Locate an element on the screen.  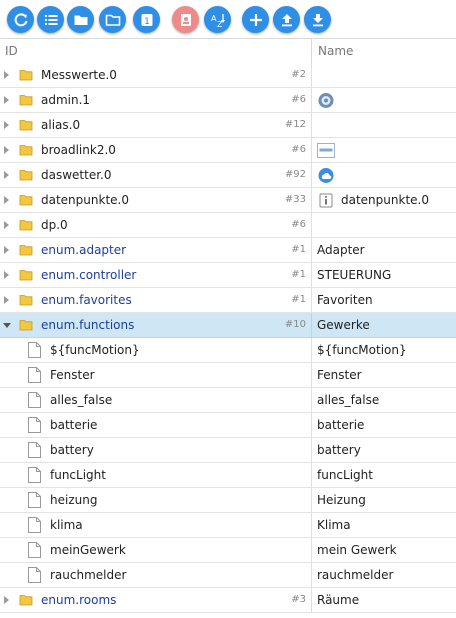
list-icon is located at coordinates (50, 19).